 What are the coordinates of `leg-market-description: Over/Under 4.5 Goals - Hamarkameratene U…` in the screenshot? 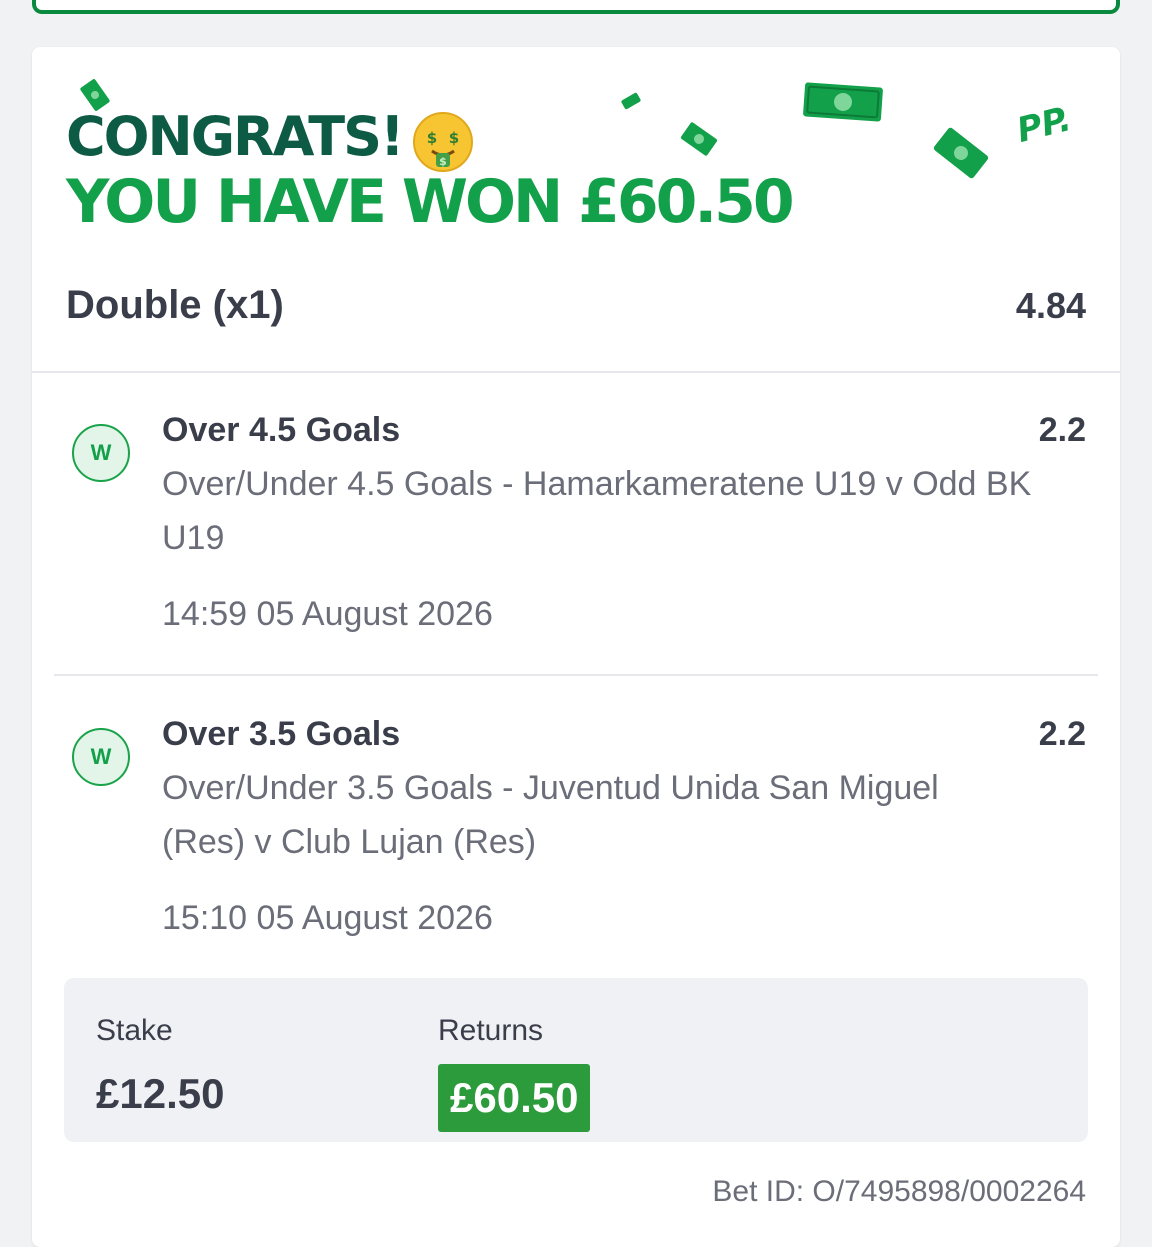 It's located at (597, 511).